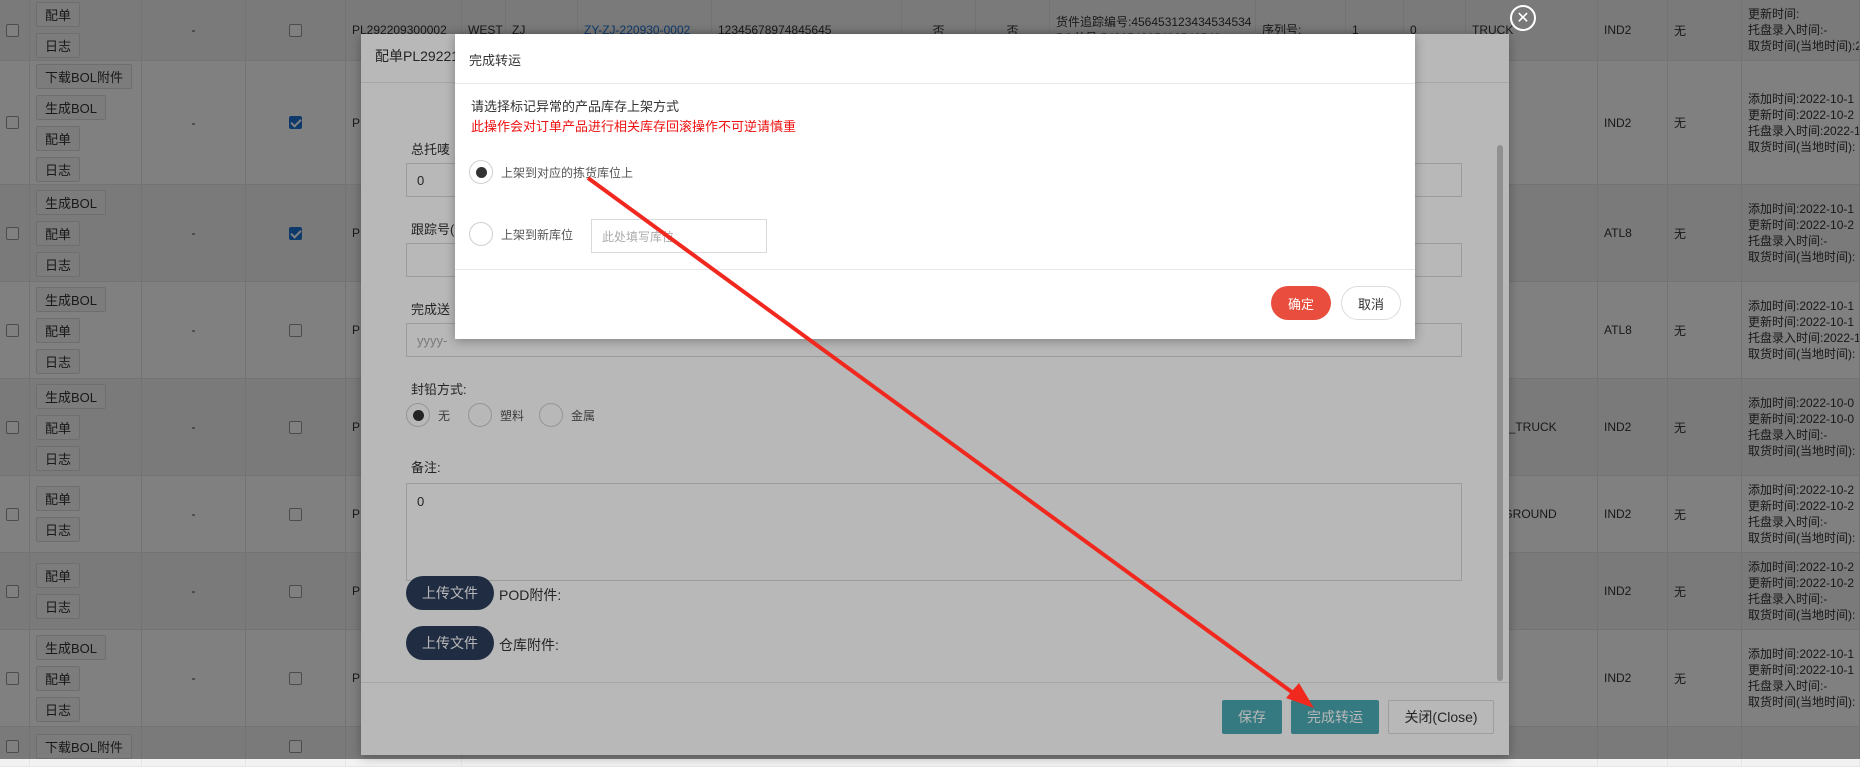 Image resolution: width=1860 pixels, height=767 pixels. Describe the element at coordinates (567, 172) in the screenshot. I see `option-picking-location-label: 上架到对应的拣货库位上` at that location.